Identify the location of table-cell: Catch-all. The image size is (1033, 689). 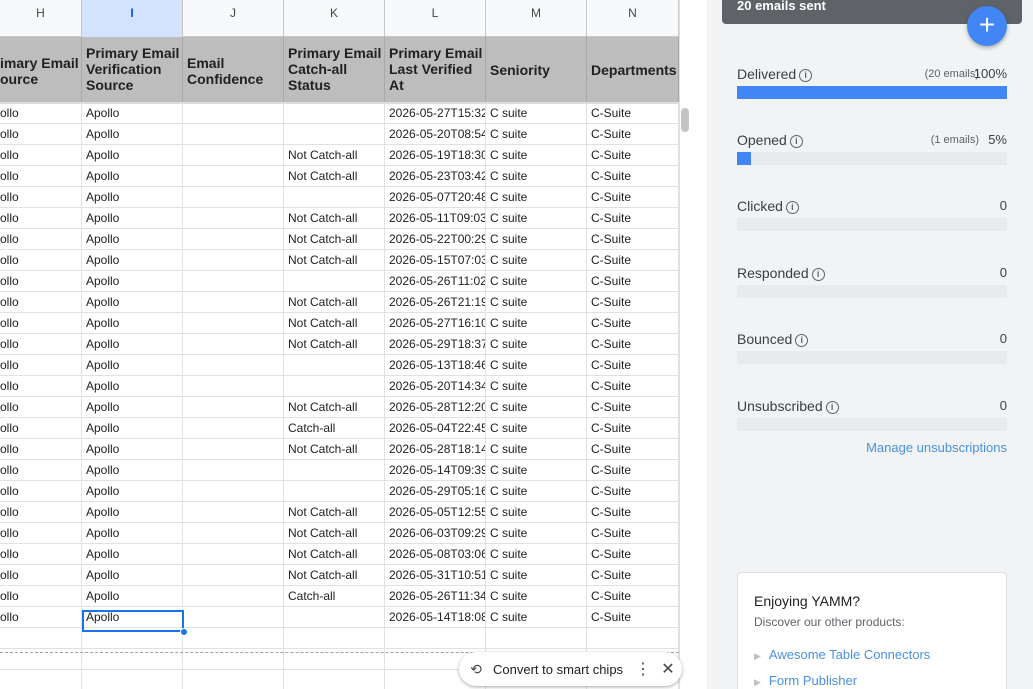
(334, 428).